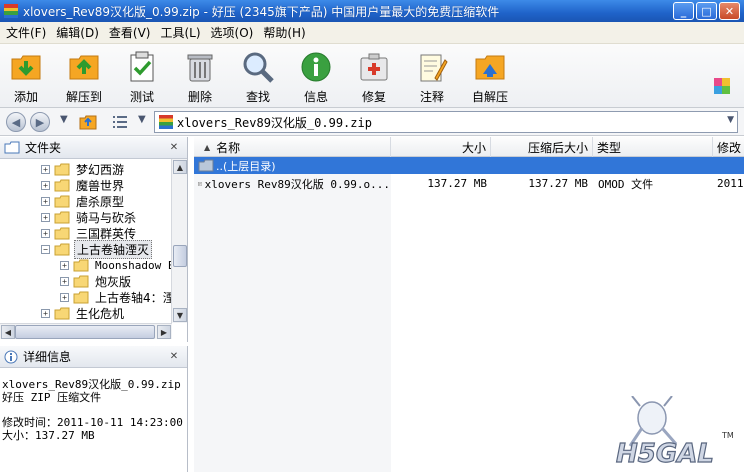 The height and width of the screenshot is (472, 744). I want to click on address-field: xlovers_Rev89汉化版_0.99.zip ▼, so click(446, 122).